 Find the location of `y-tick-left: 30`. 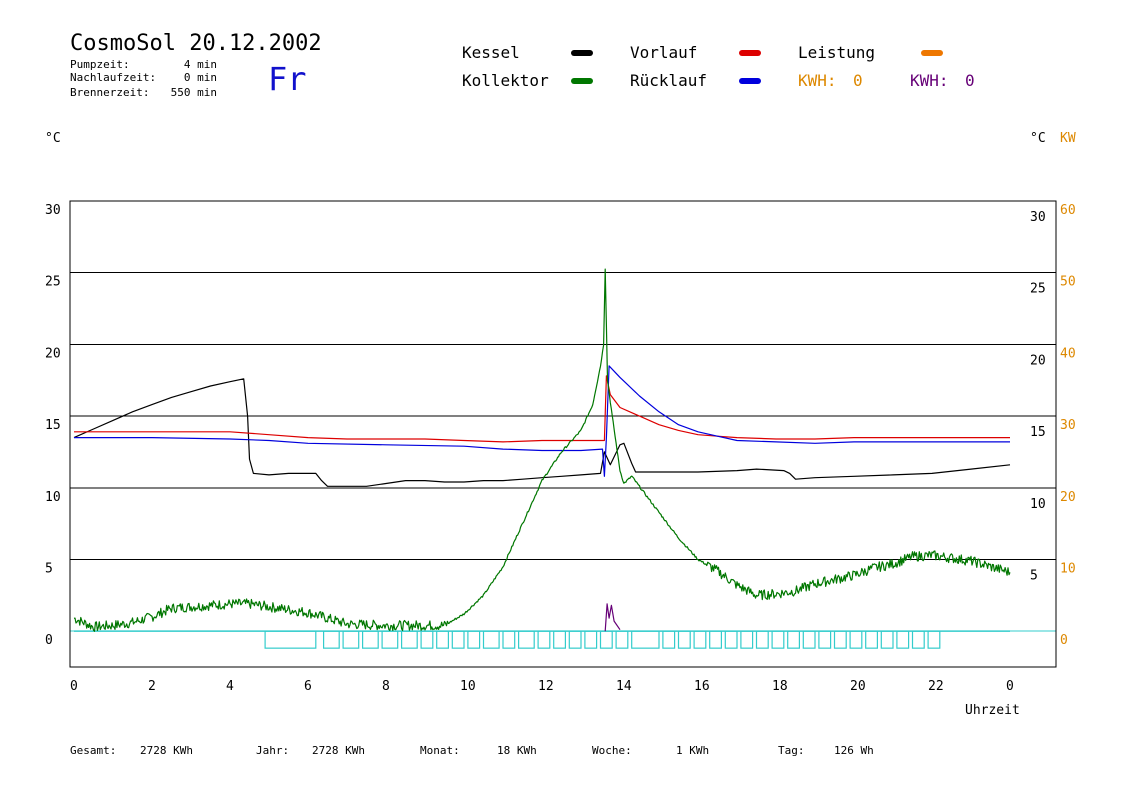

y-tick-left: 30 is located at coordinates (53, 210).